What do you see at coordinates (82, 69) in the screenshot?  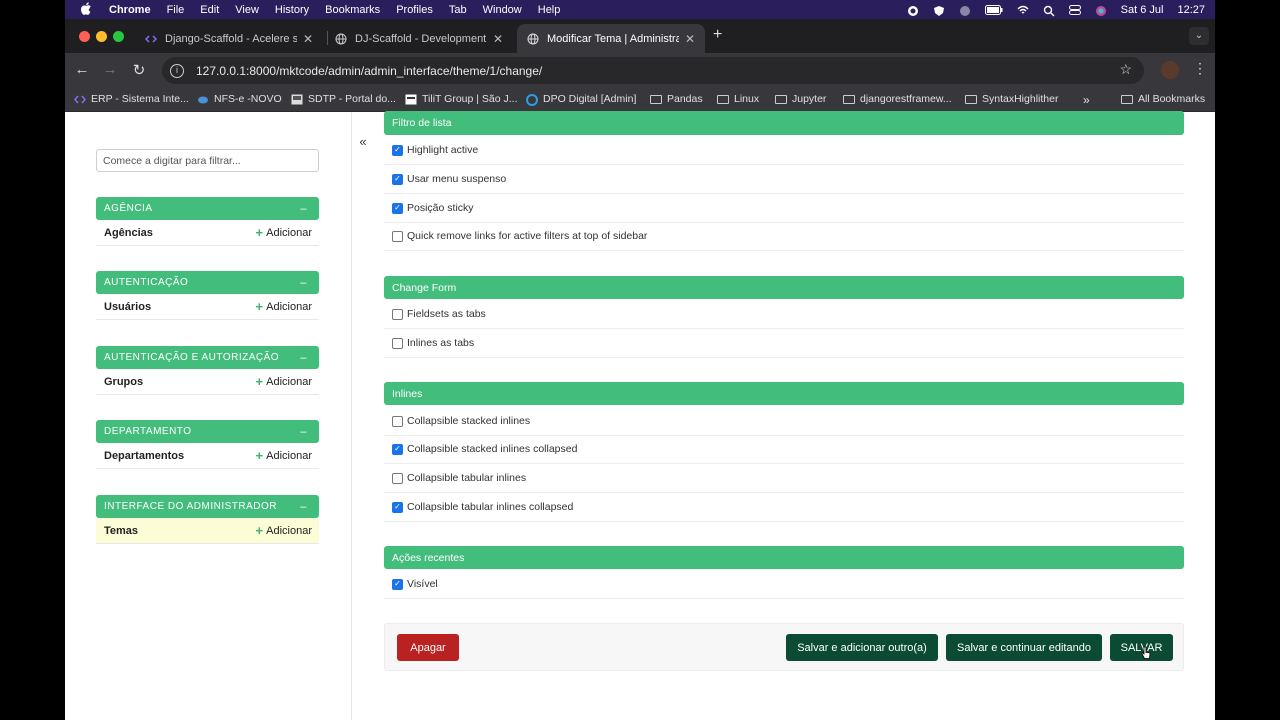 I see `back-arrow-icon: ←` at bounding box center [82, 69].